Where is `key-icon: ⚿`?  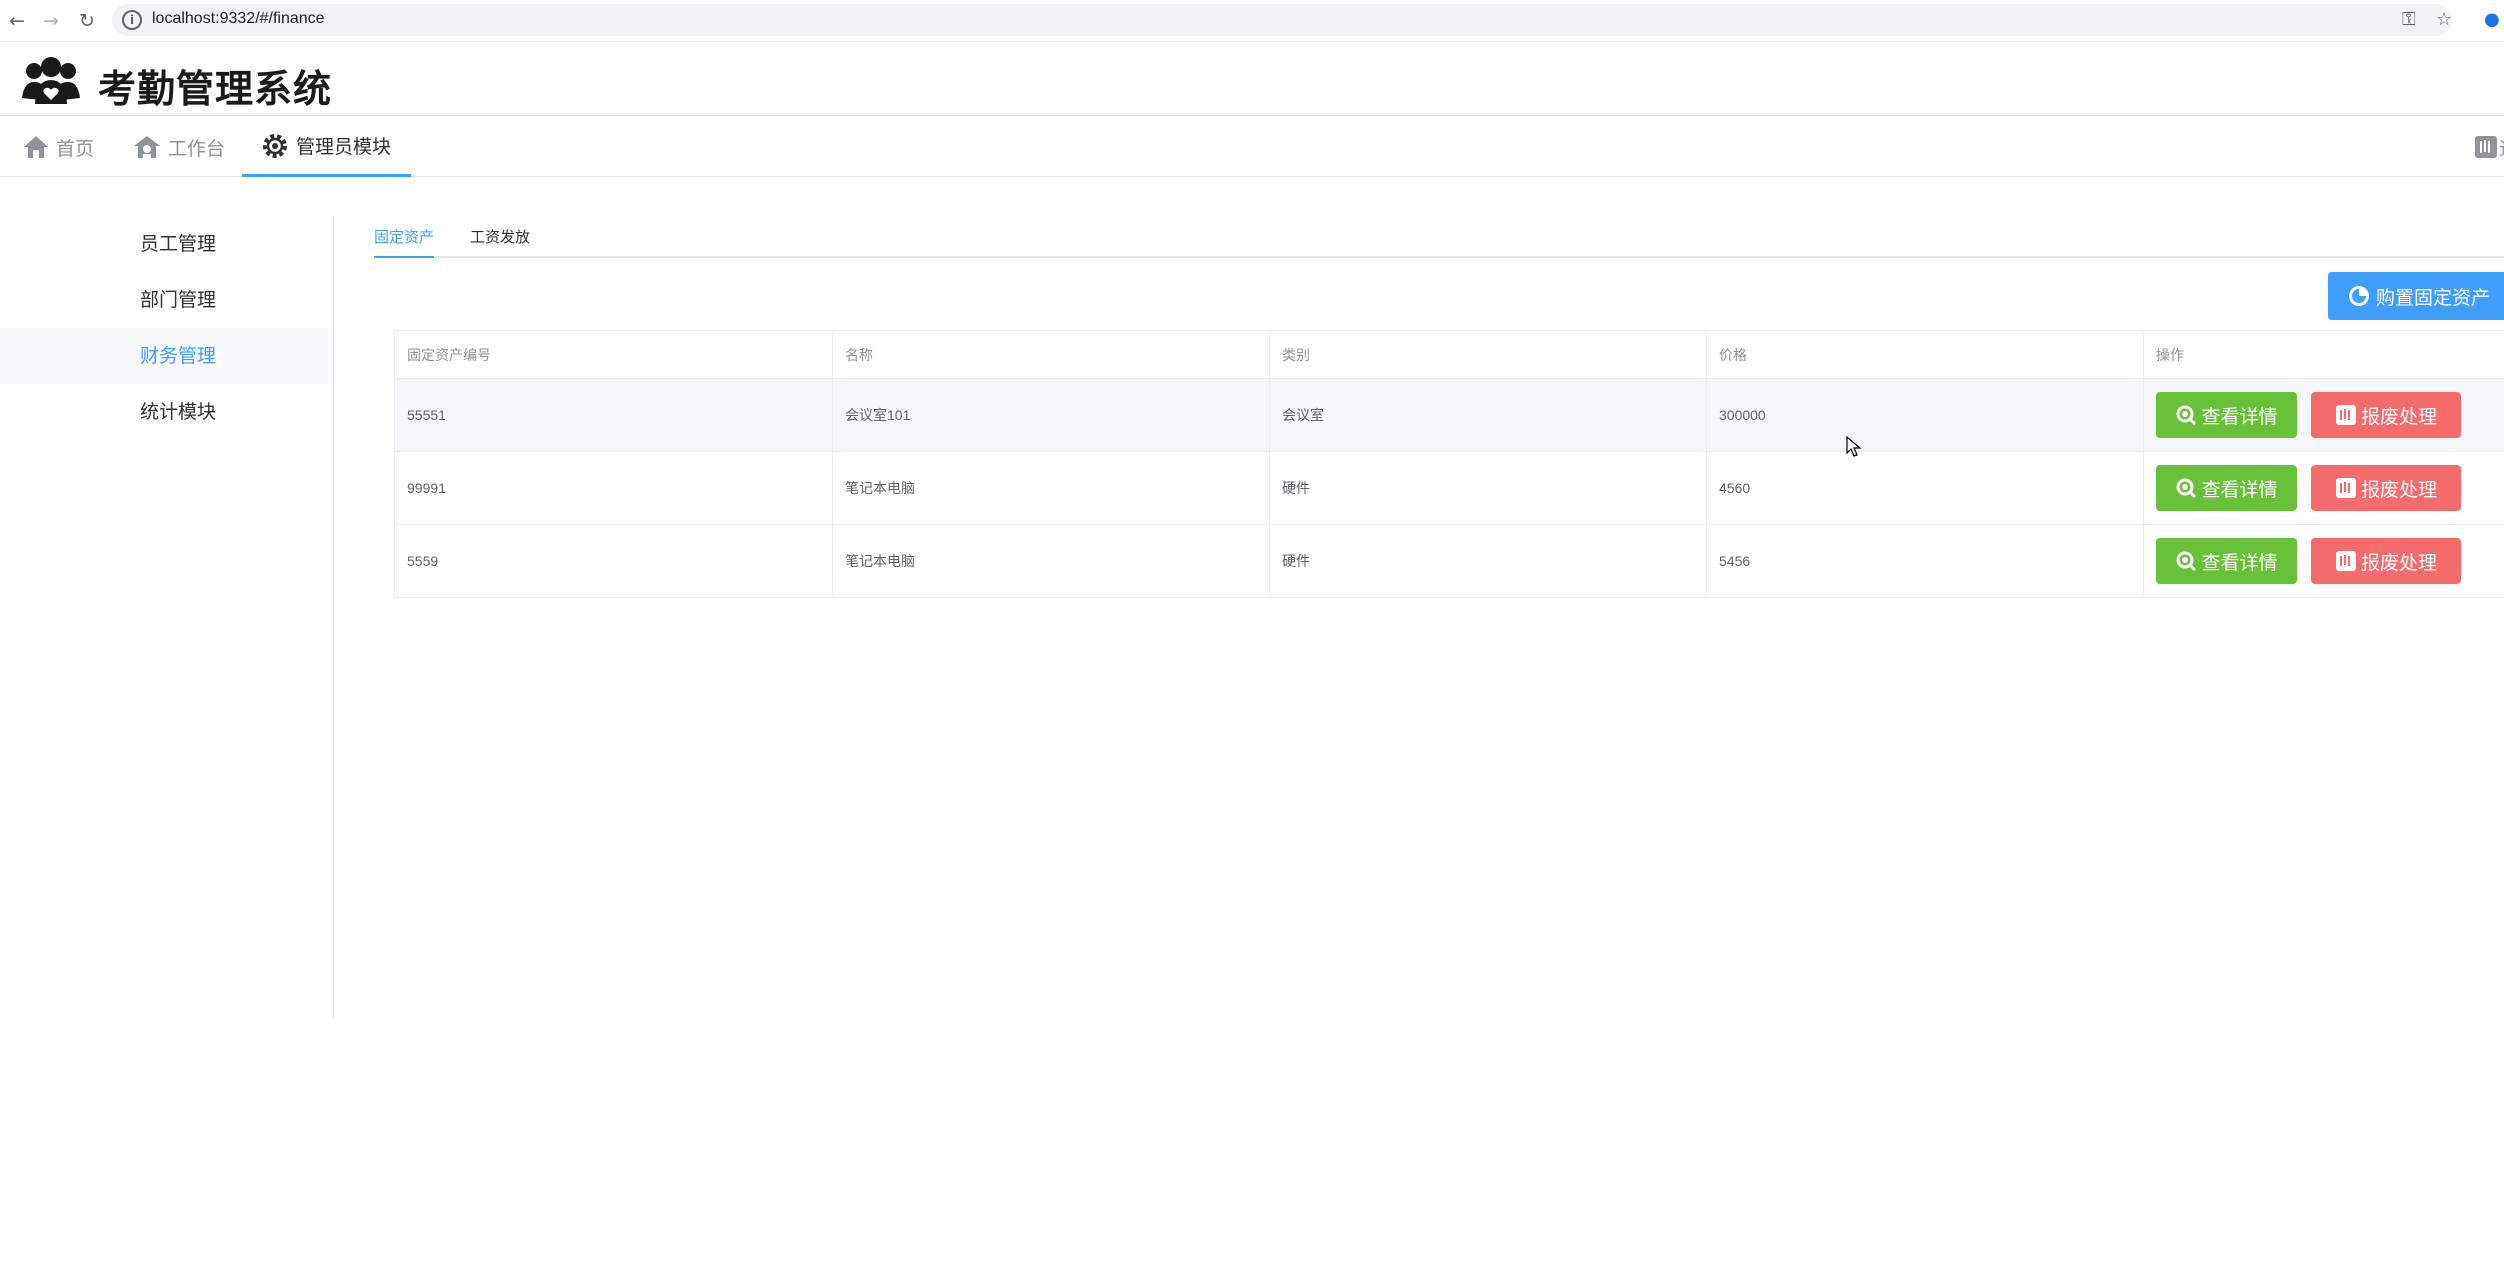 key-icon: ⚿ is located at coordinates (2409, 20).